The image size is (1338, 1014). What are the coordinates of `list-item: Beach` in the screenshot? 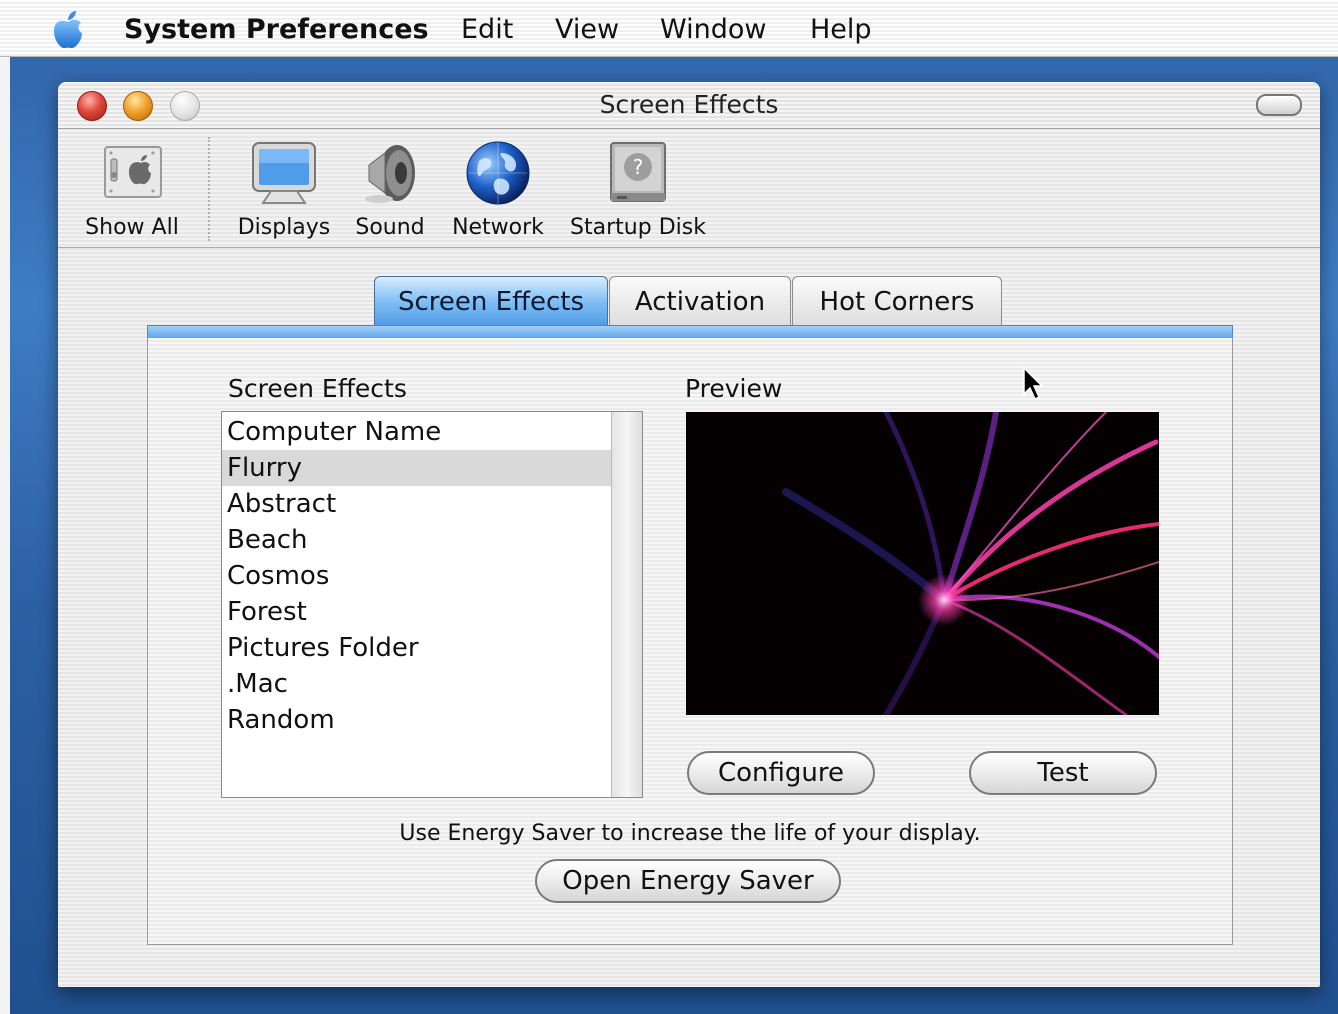 It's located at (417, 540).